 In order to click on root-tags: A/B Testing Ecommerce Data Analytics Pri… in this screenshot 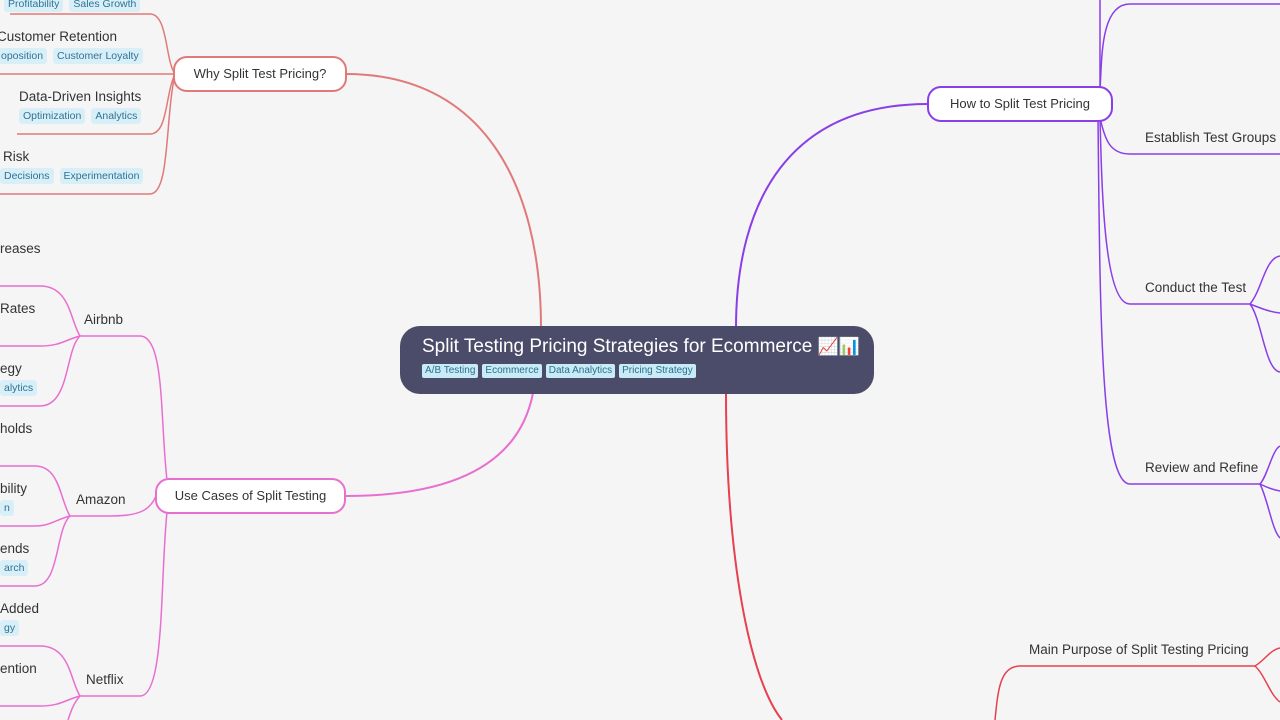, I will do `click(637, 371)`.